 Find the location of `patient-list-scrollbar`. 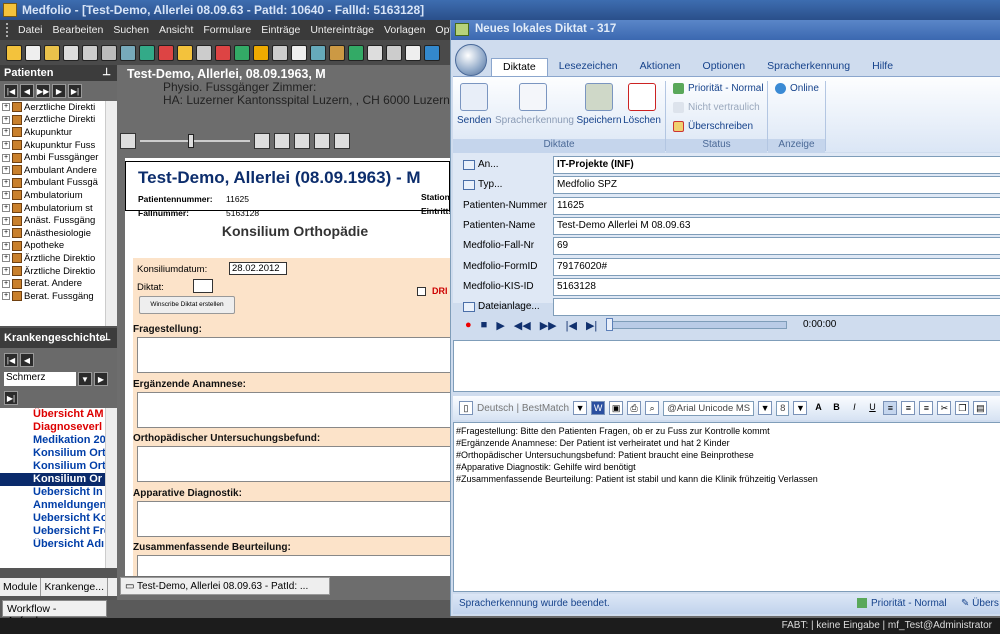

patient-list-scrollbar is located at coordinates (111, 213).